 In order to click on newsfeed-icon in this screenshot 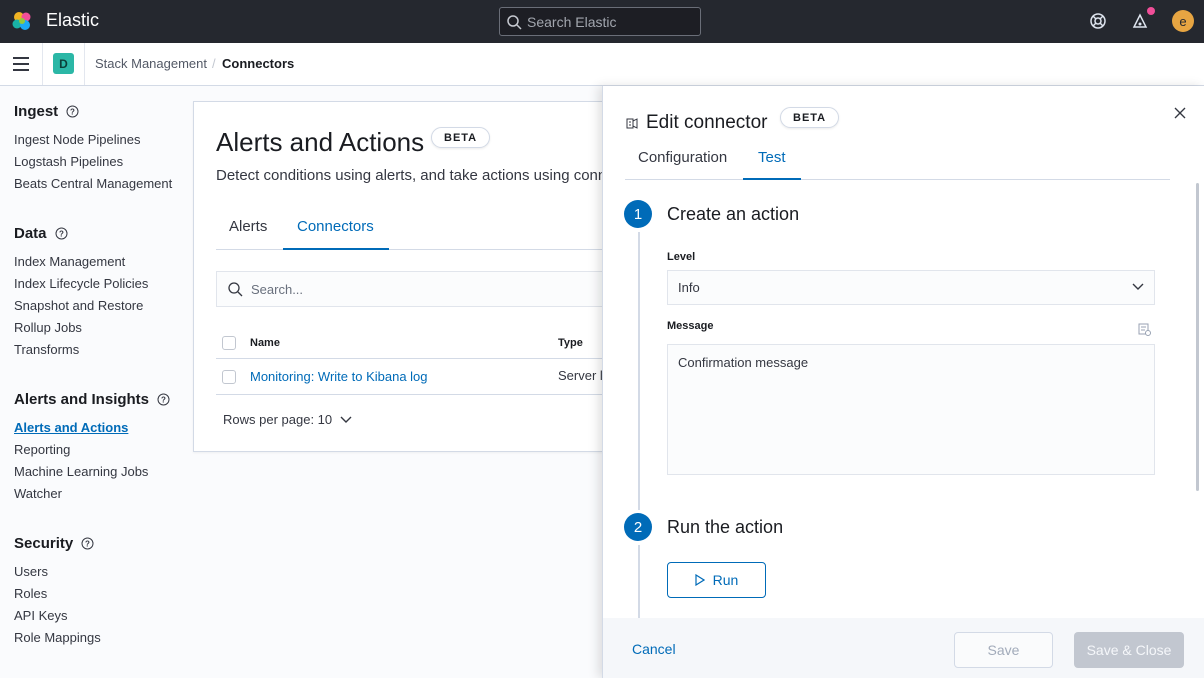, I will do `click(1140, 21)`.